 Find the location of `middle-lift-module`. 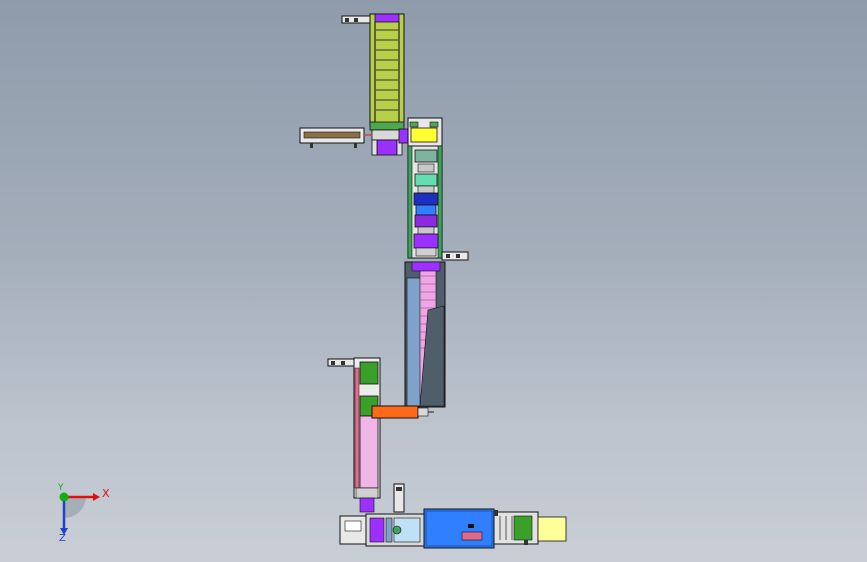

middle-lift-module is located at coordinates (354, 435).